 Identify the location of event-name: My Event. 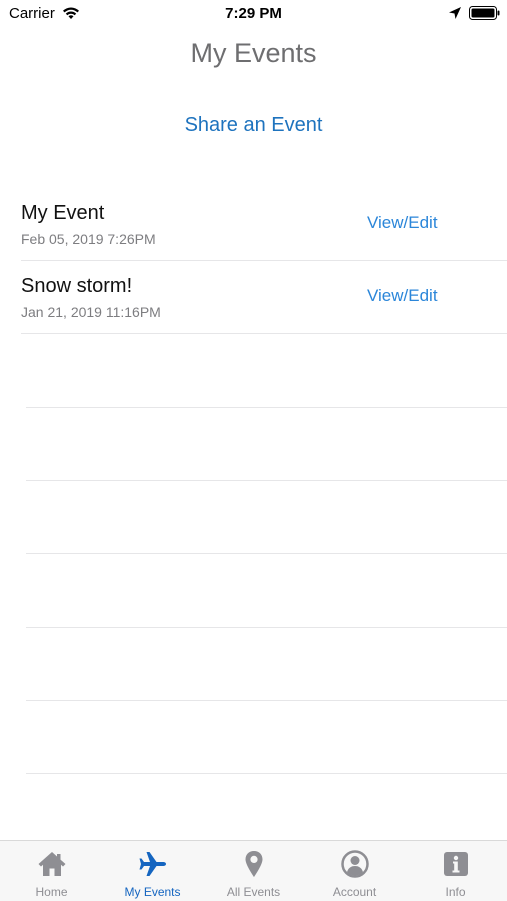
(63, 213).